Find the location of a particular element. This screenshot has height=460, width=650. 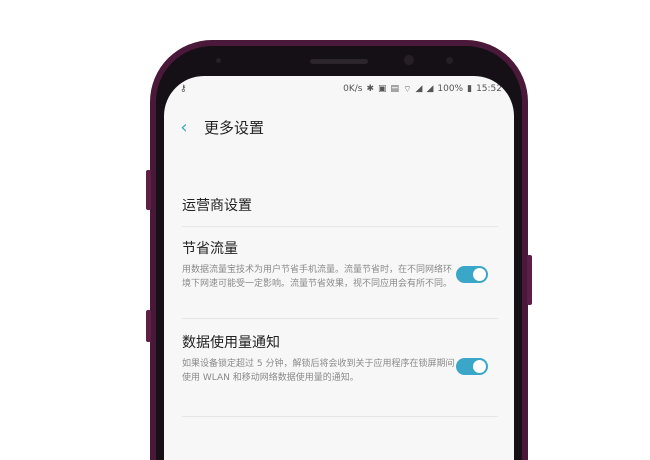

carrier-settings-item: 运营商设置 is located at coordinates (340, 205).